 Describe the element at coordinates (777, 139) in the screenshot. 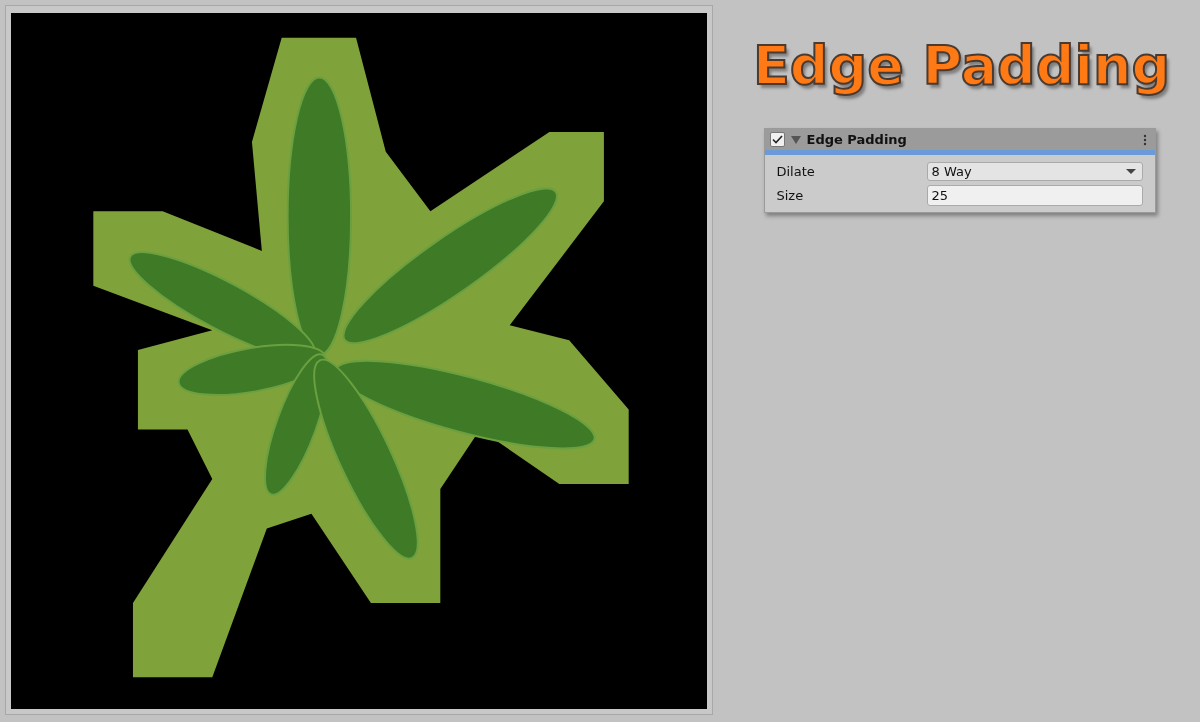

I see `enable-checkbox` at that location.